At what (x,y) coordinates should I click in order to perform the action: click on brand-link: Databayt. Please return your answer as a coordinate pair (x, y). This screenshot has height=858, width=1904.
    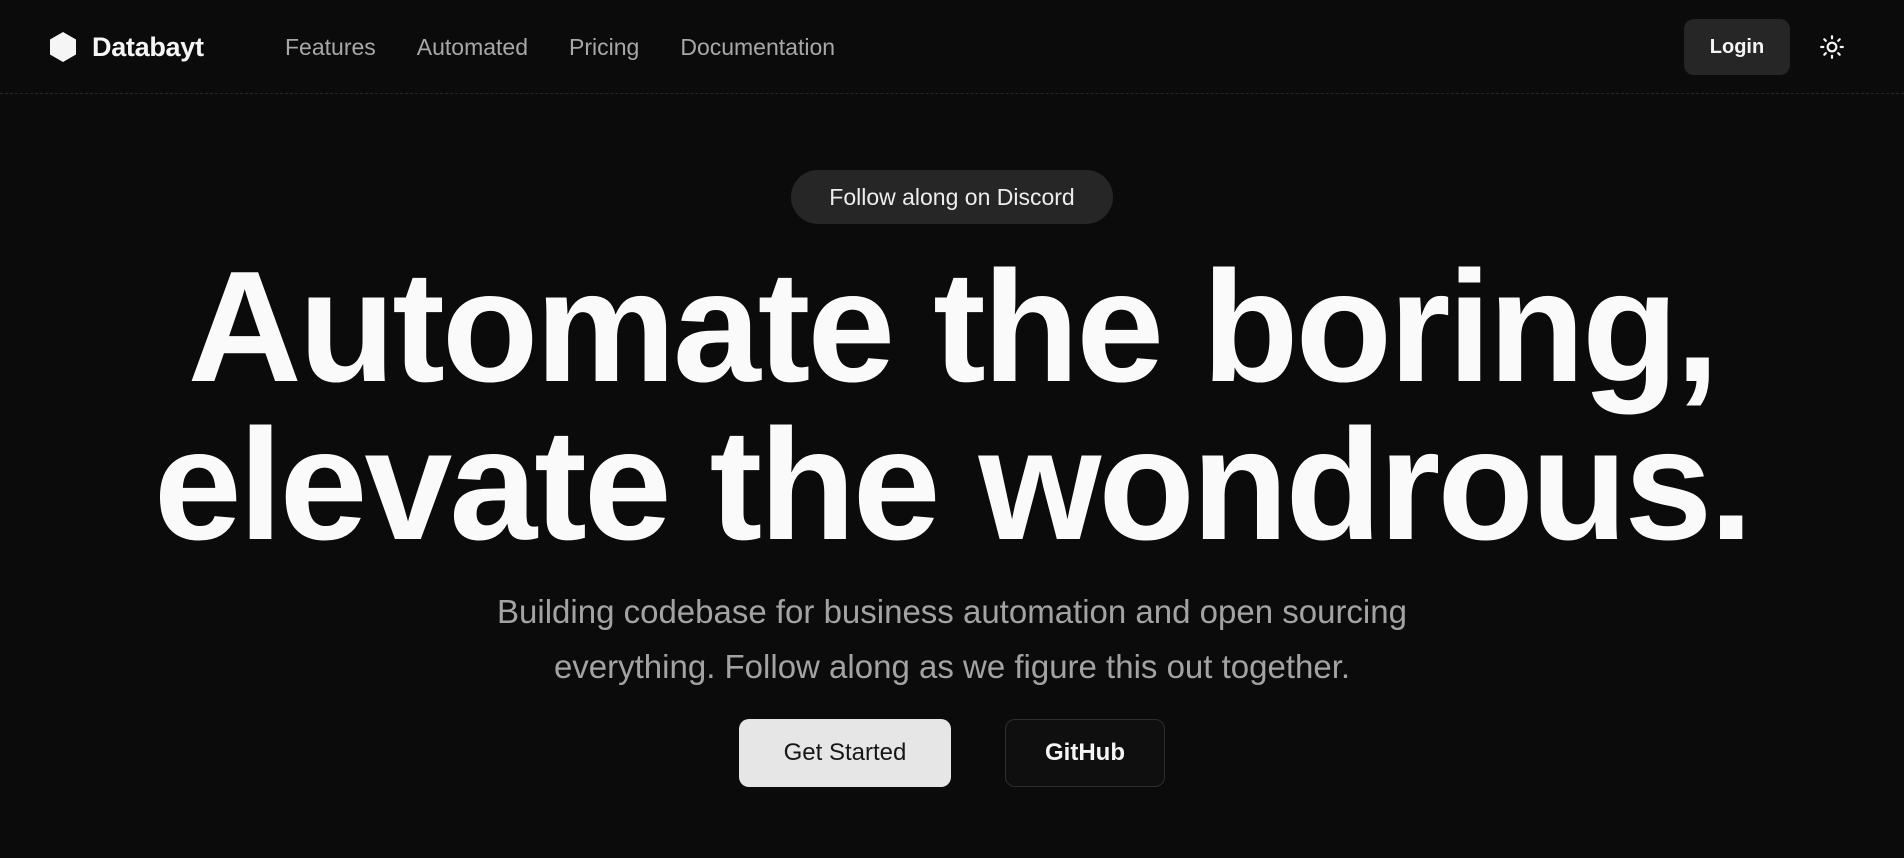
    Looking at the image, I should click on (126, 47).